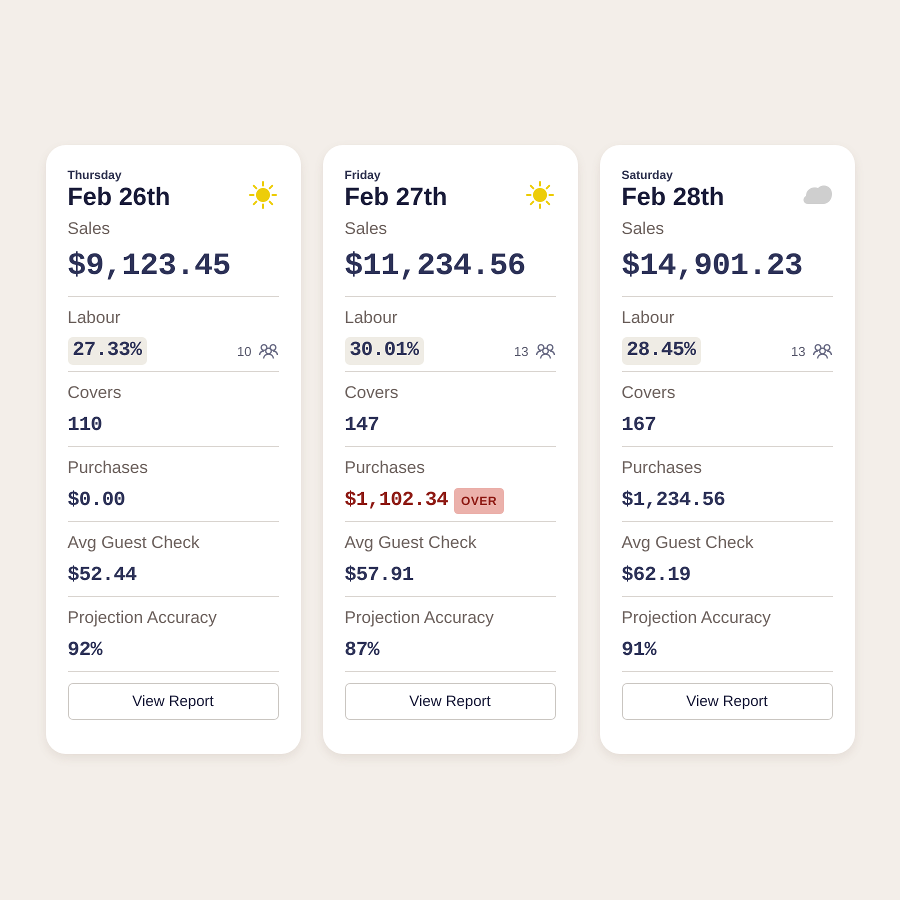 Image resolution: width=900 pixels, height=900 pixels. I want to click on metric-value: $62.19, so click(656, 576).